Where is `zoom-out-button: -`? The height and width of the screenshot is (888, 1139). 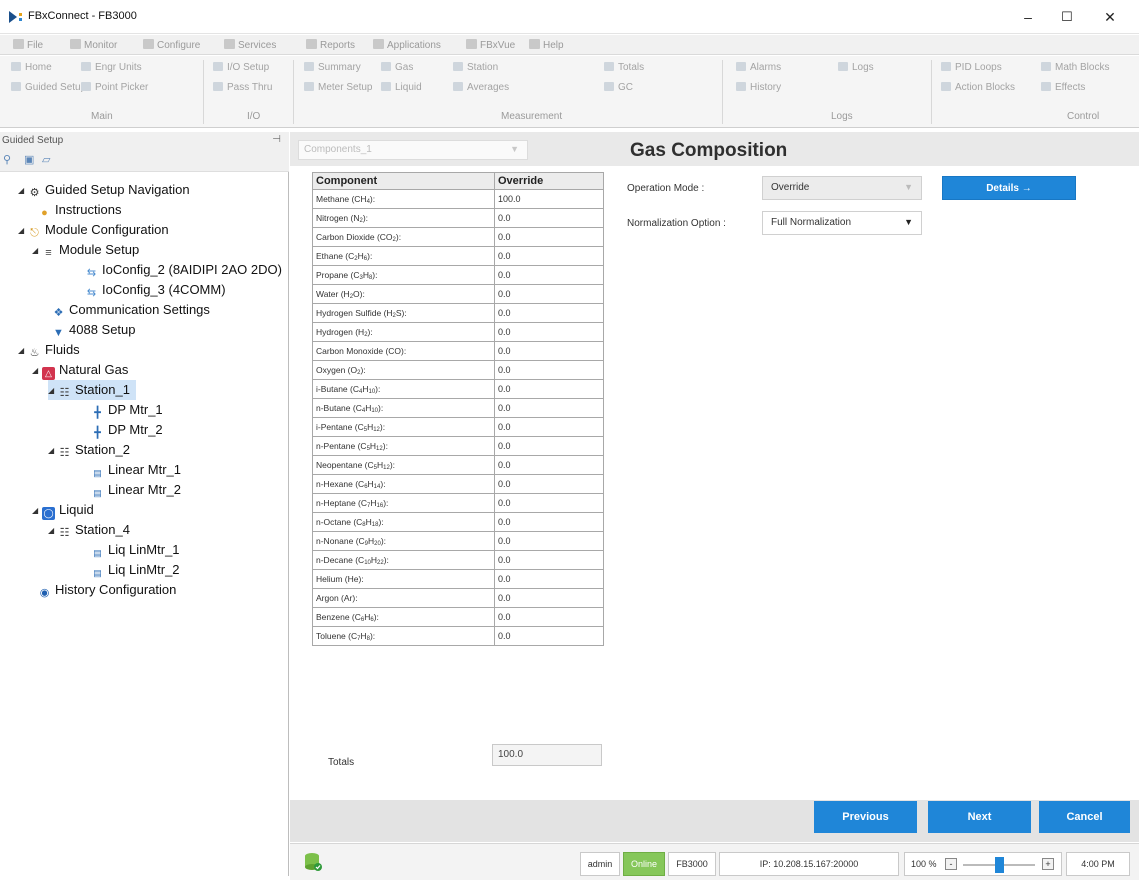
zoom-out-button: - is located at coordinates (951, 864).